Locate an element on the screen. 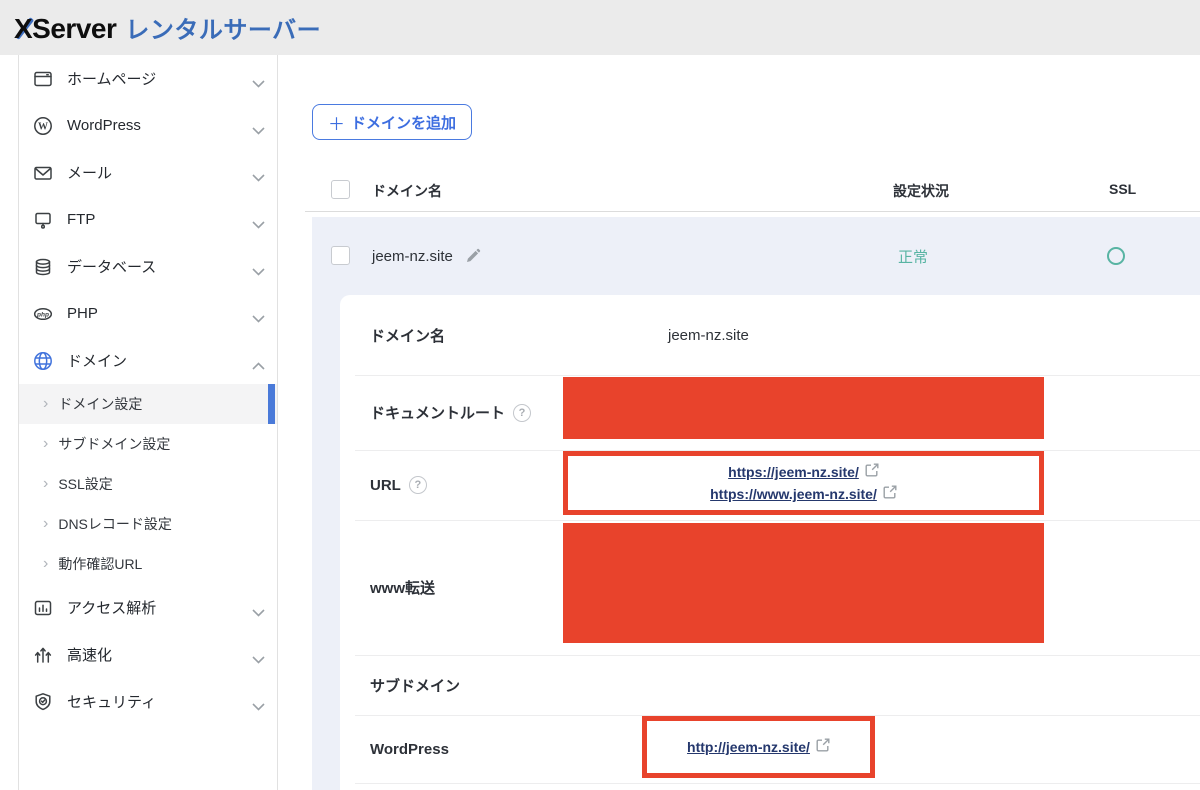 The image size is (1200, 790). submenu-item-domain-settings: › ドメイン設定 is located at coordinates (148, 404).